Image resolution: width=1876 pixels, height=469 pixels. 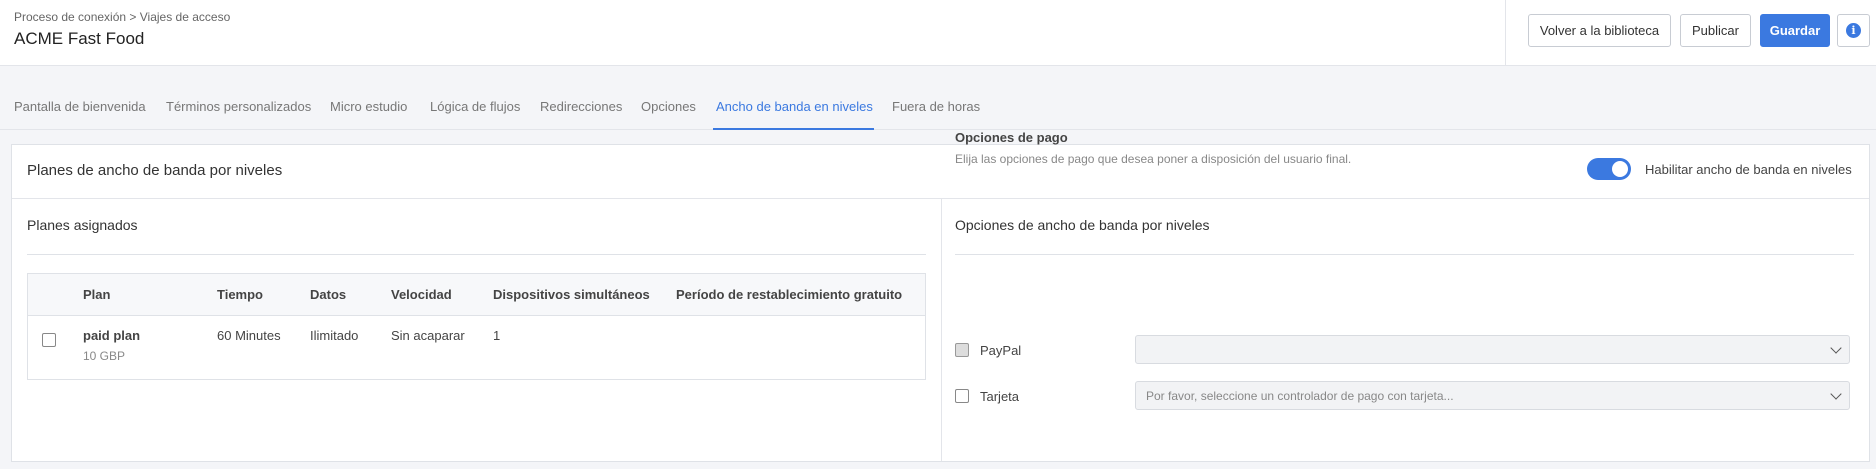 I want to click on column-divider, so click(x=941, y=330).